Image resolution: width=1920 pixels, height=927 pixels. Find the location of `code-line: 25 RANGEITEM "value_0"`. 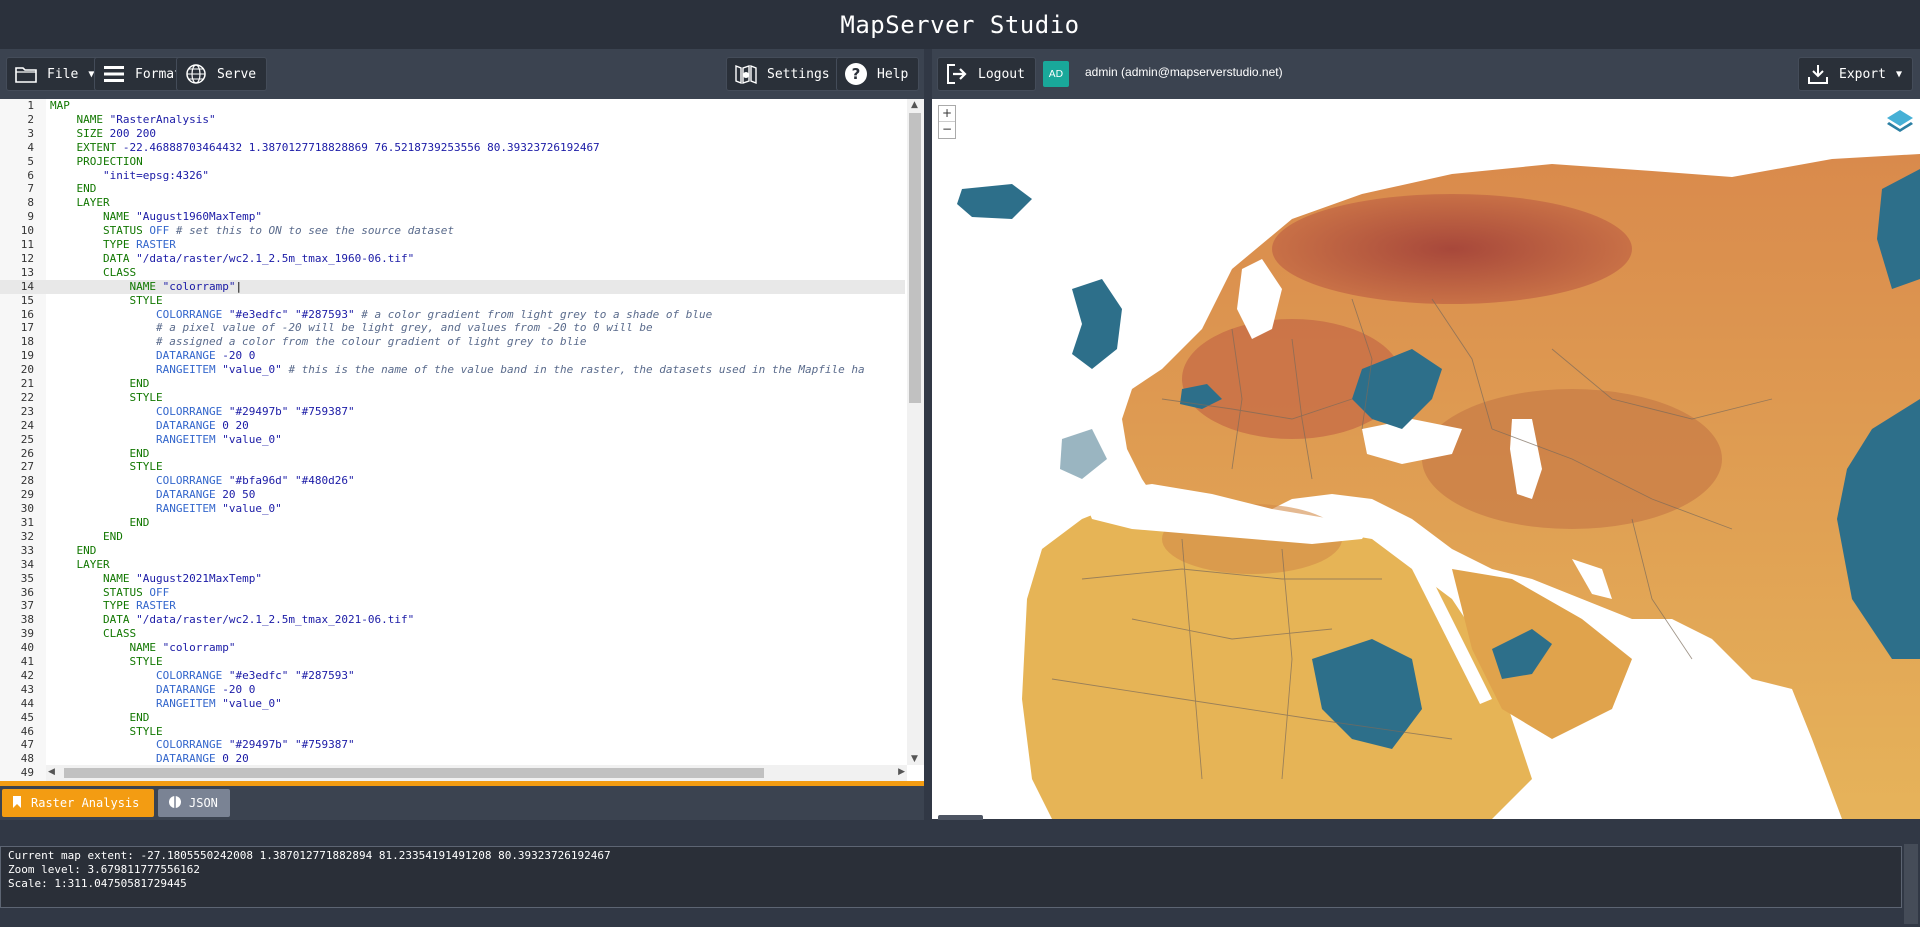

code-line: 25 RANGEITEM "value_0" is located at coordinates (452, 440).